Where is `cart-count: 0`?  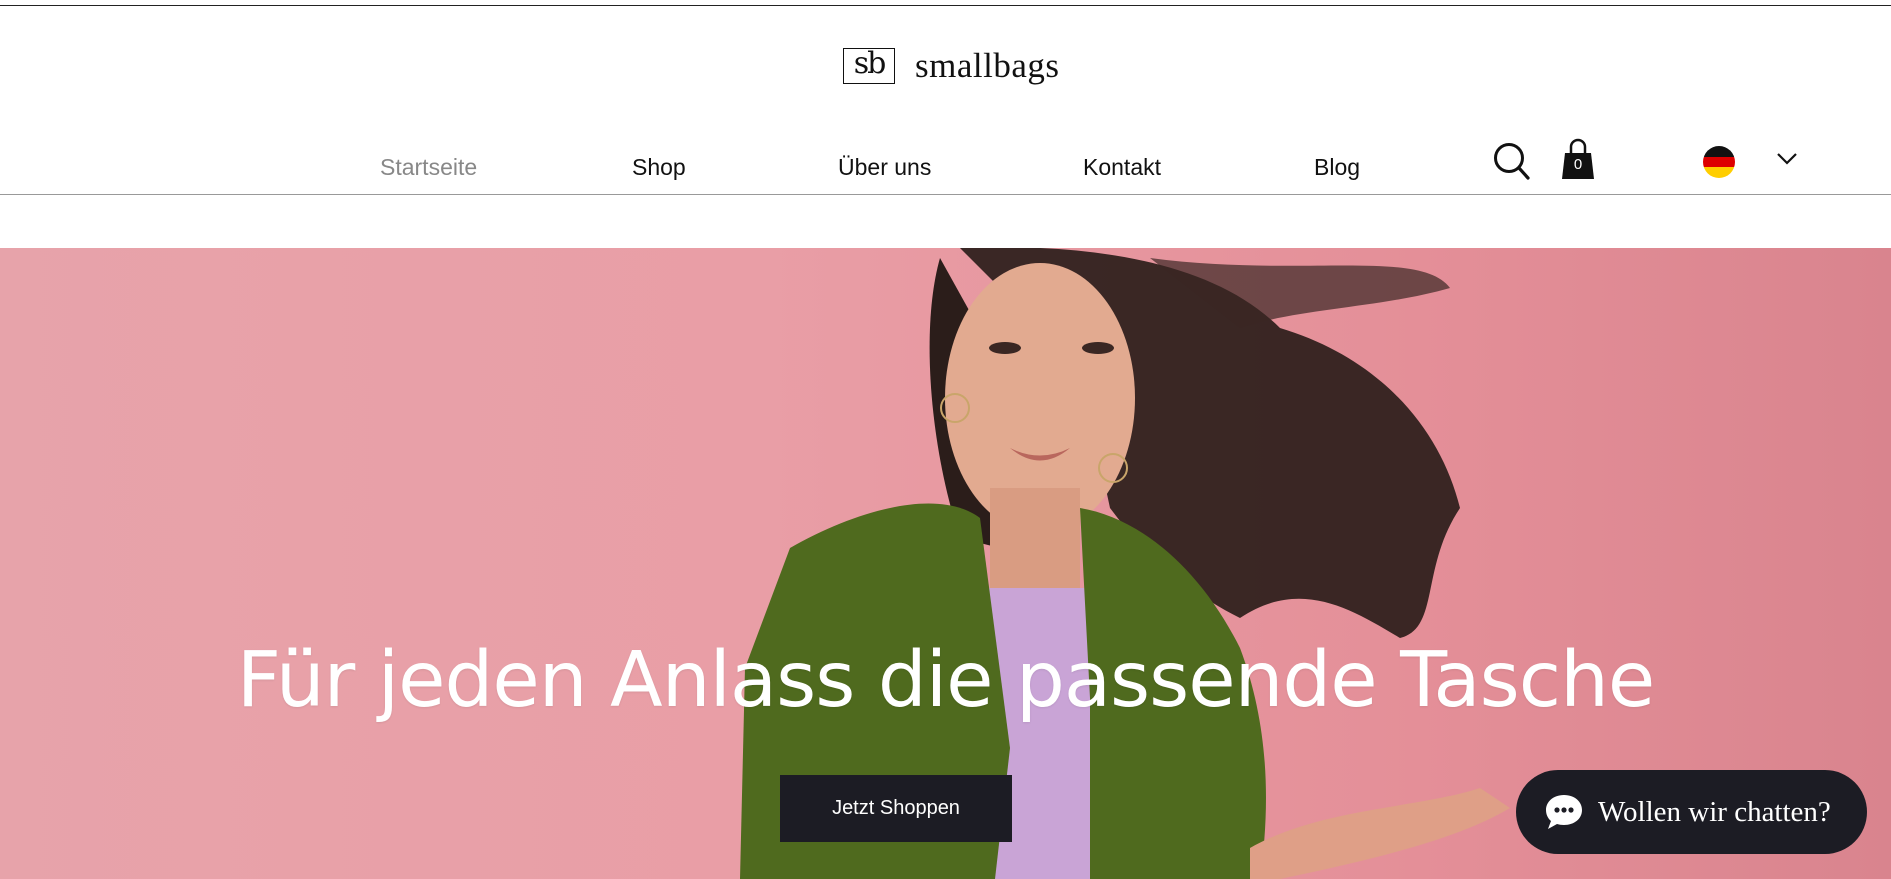
cart-count: 0 is located at coordinates (1578, 164).